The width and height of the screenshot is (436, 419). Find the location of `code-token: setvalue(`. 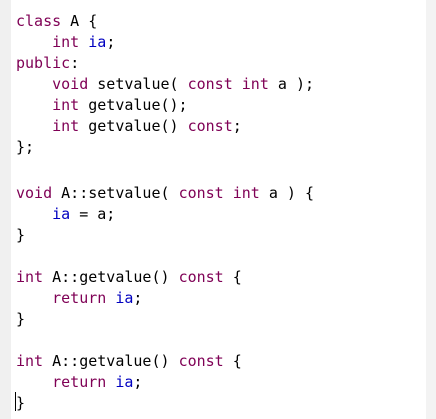

code-token: setvalue( is located at coordinates (138, 84).